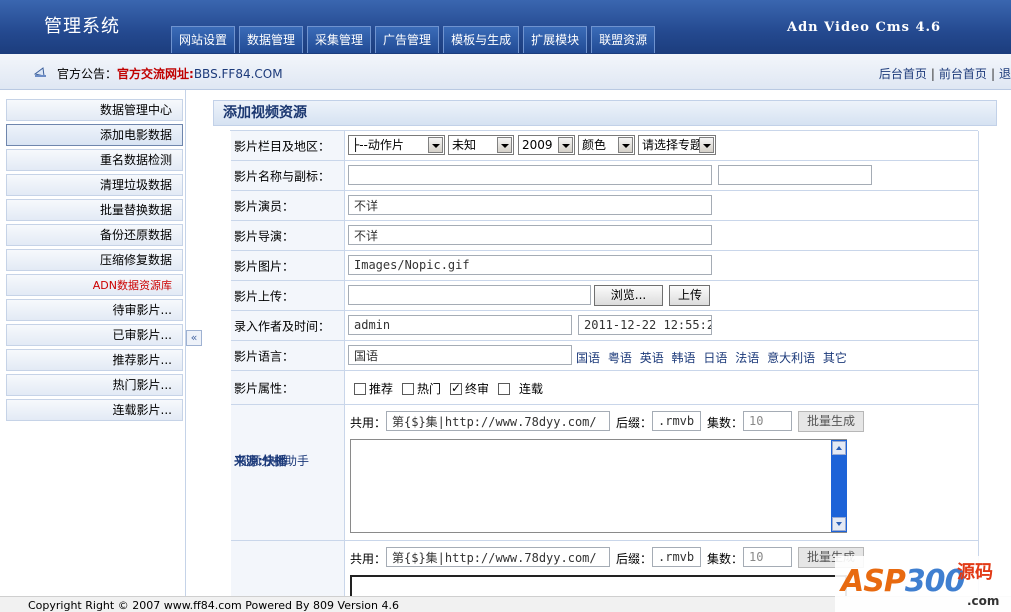 This screenshot has height=612, width=1011. What do you see at coordinates (504, 145) in the screenshot?
I see `dropdown-arrow-icon` at bounding box center [504, 145].